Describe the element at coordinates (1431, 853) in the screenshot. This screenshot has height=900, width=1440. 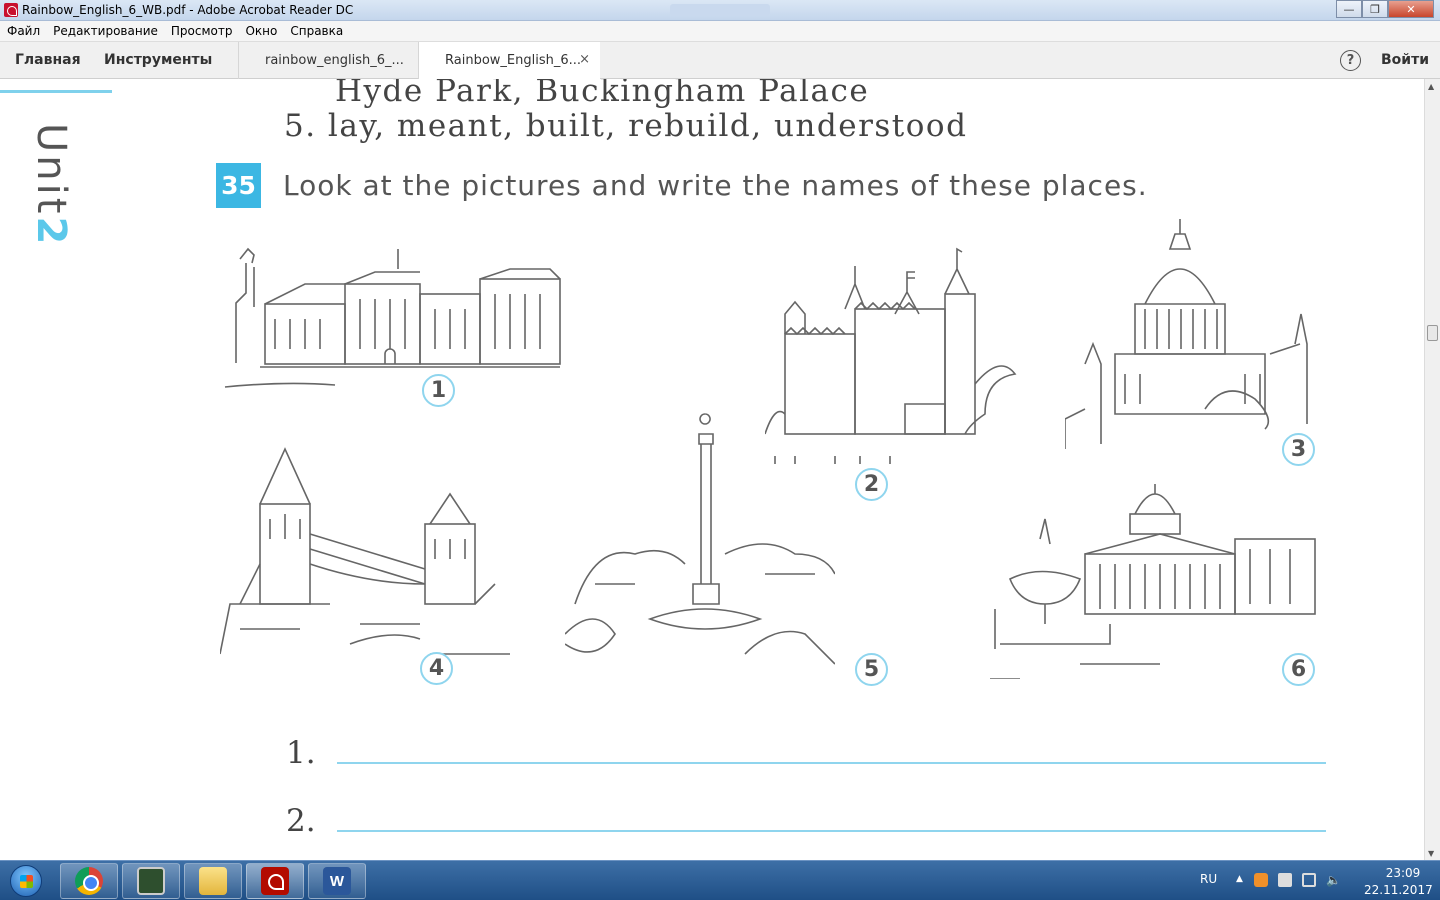
I see `scroll-down-icon: ▼` at that location.